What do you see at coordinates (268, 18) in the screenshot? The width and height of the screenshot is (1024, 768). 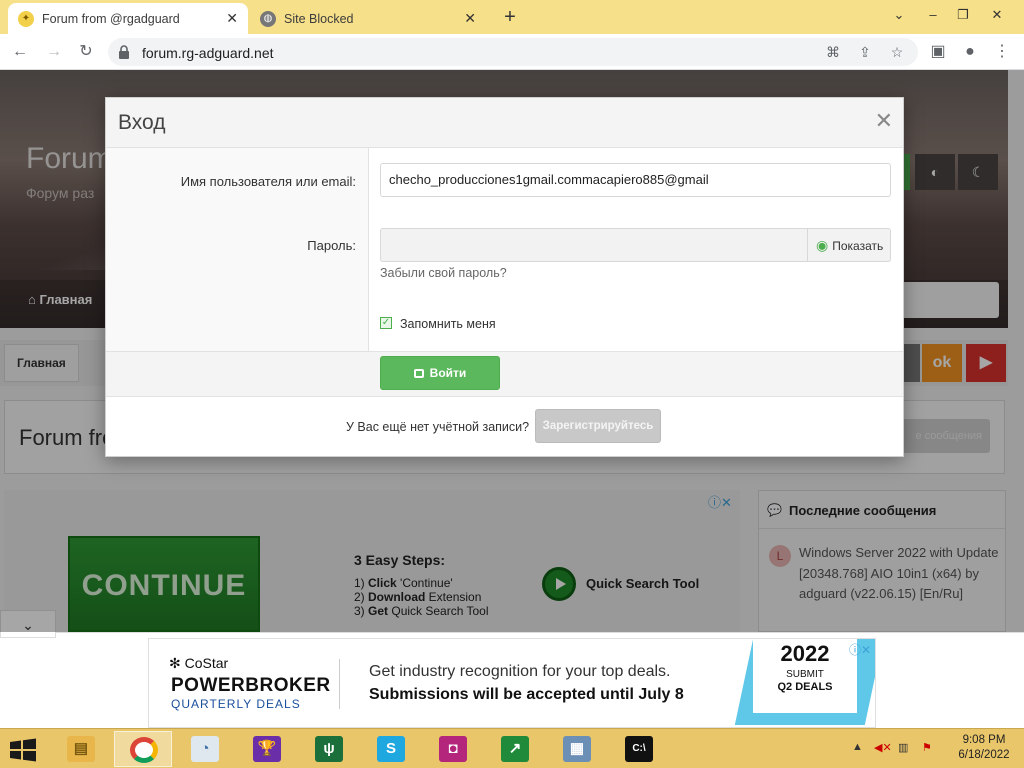 I see `globe-icon: ◍` at bounding box center [268, 18].